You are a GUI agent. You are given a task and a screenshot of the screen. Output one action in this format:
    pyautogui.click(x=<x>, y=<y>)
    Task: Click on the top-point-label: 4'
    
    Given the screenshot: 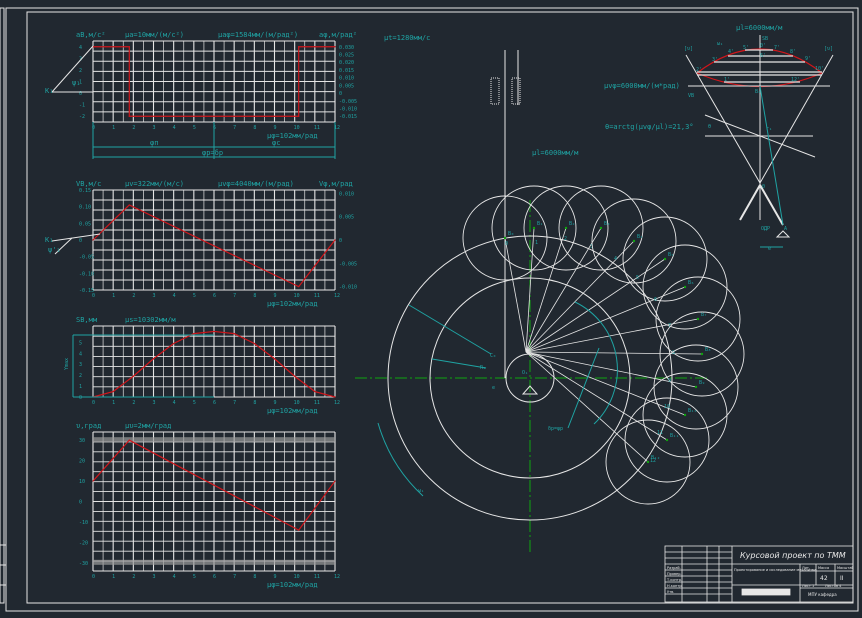 What is the action you would take?
    pyautogui.click(x=731, y=52)
    